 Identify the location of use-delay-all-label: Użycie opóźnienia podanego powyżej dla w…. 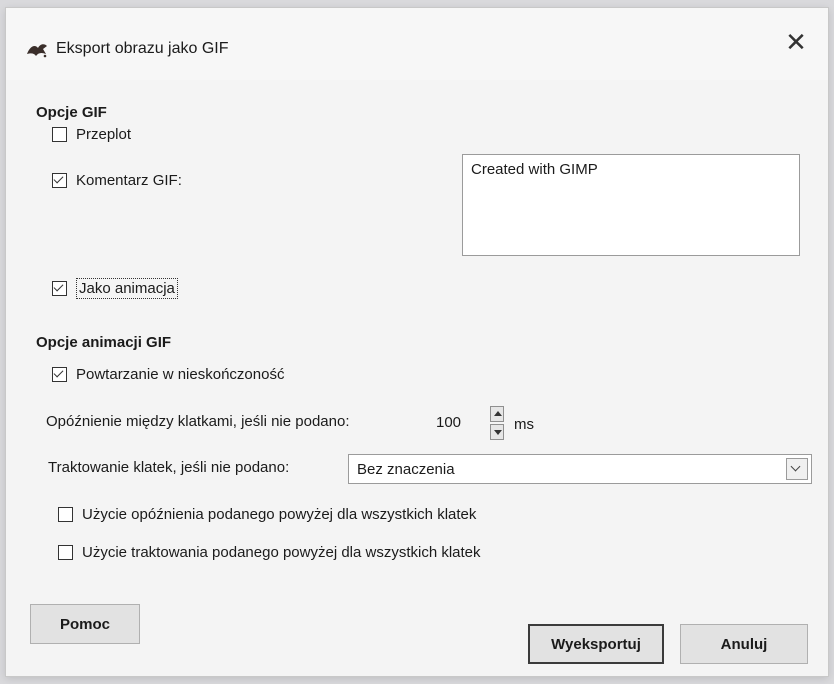
(279, 514).